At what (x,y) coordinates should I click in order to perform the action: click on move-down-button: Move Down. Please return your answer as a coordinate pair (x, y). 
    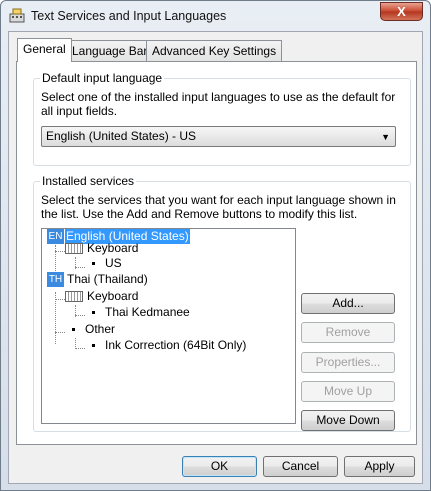
    Looking at the image, I should click on (348, 420).